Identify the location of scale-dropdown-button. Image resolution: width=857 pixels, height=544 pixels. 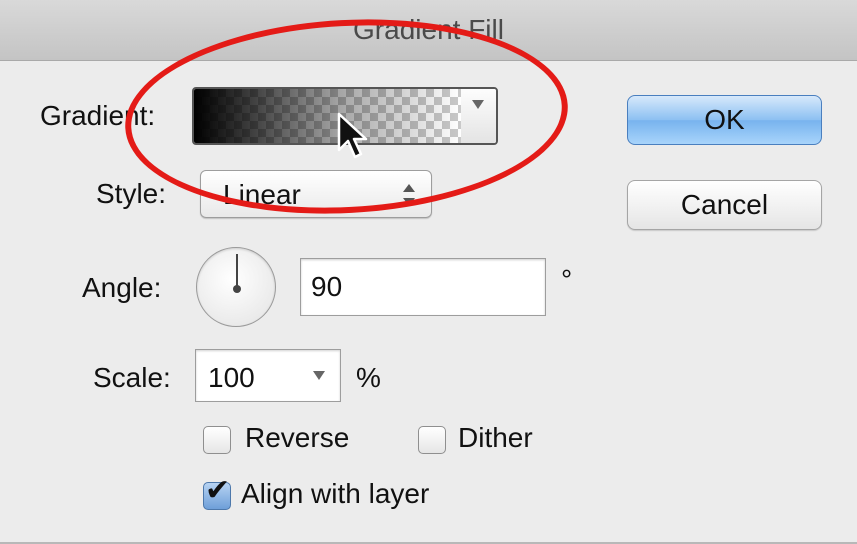
(319, 375).